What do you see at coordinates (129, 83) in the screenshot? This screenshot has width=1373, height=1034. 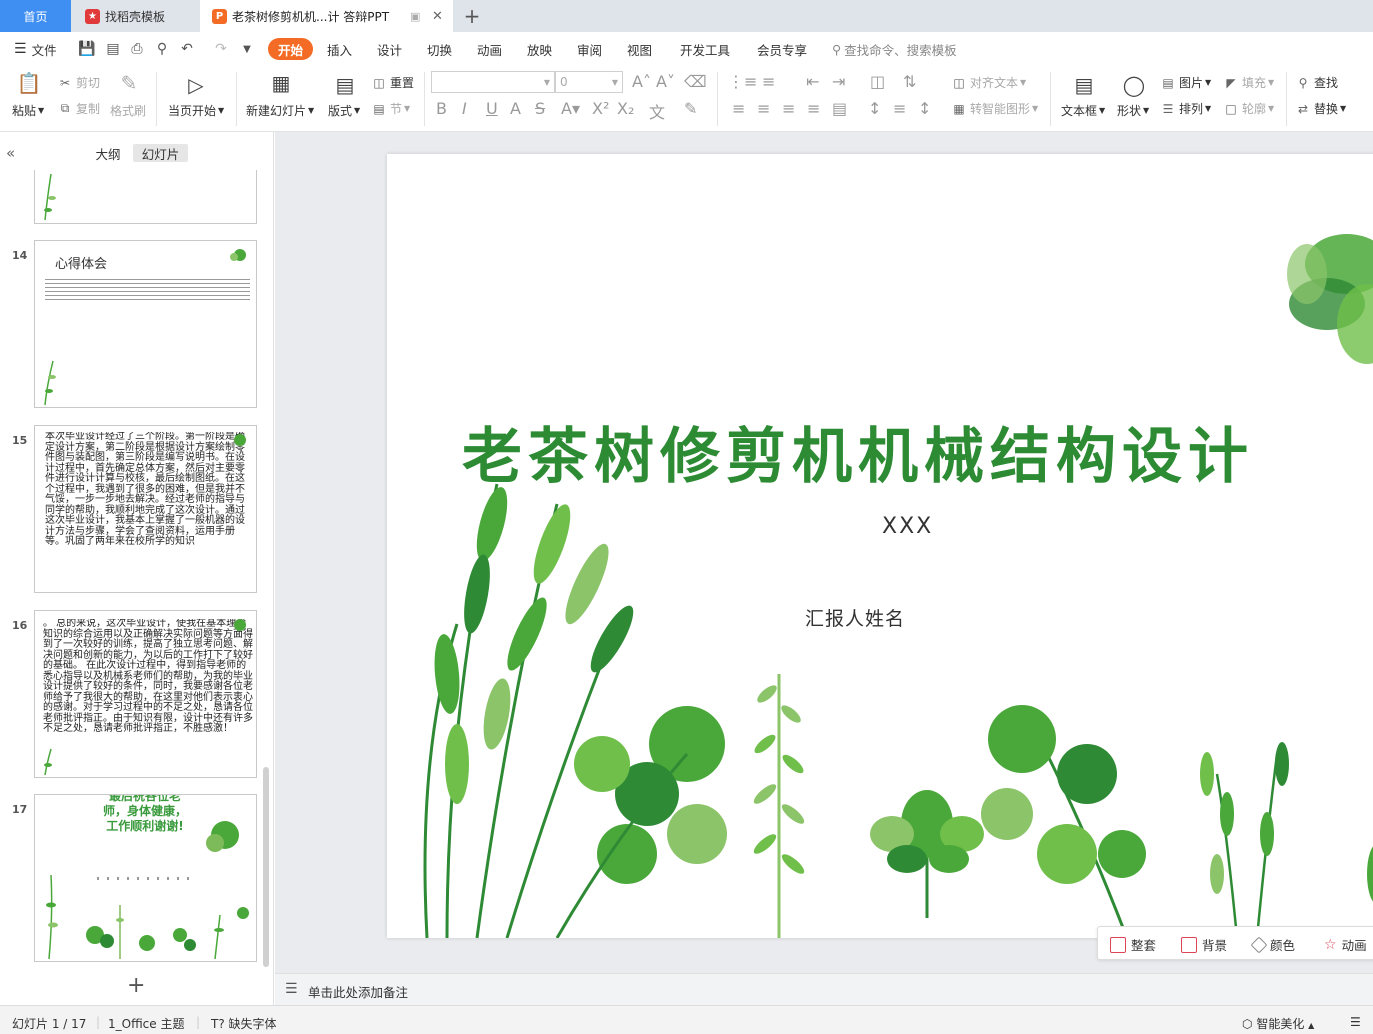 I see `brush-icon: ✎` at bounding box center [129, 83].